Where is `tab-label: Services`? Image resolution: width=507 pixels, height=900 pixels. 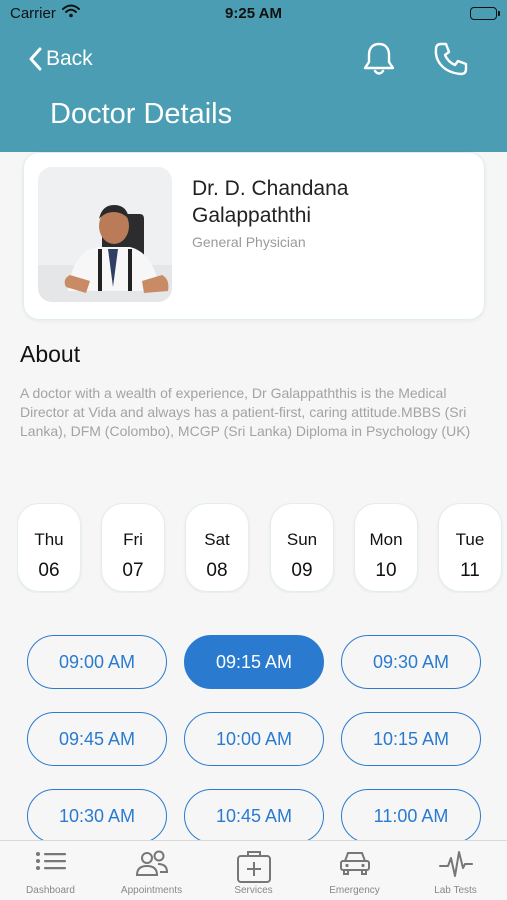
tab-label: Services is located at coordinates (253, 890).